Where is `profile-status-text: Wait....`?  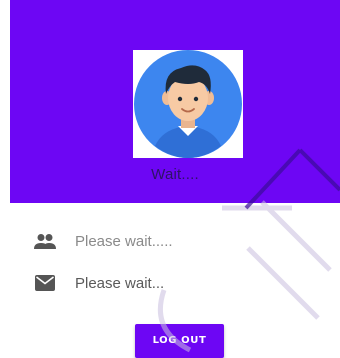
profile-status-text: Wait.... is located at coordinates (175, 174).